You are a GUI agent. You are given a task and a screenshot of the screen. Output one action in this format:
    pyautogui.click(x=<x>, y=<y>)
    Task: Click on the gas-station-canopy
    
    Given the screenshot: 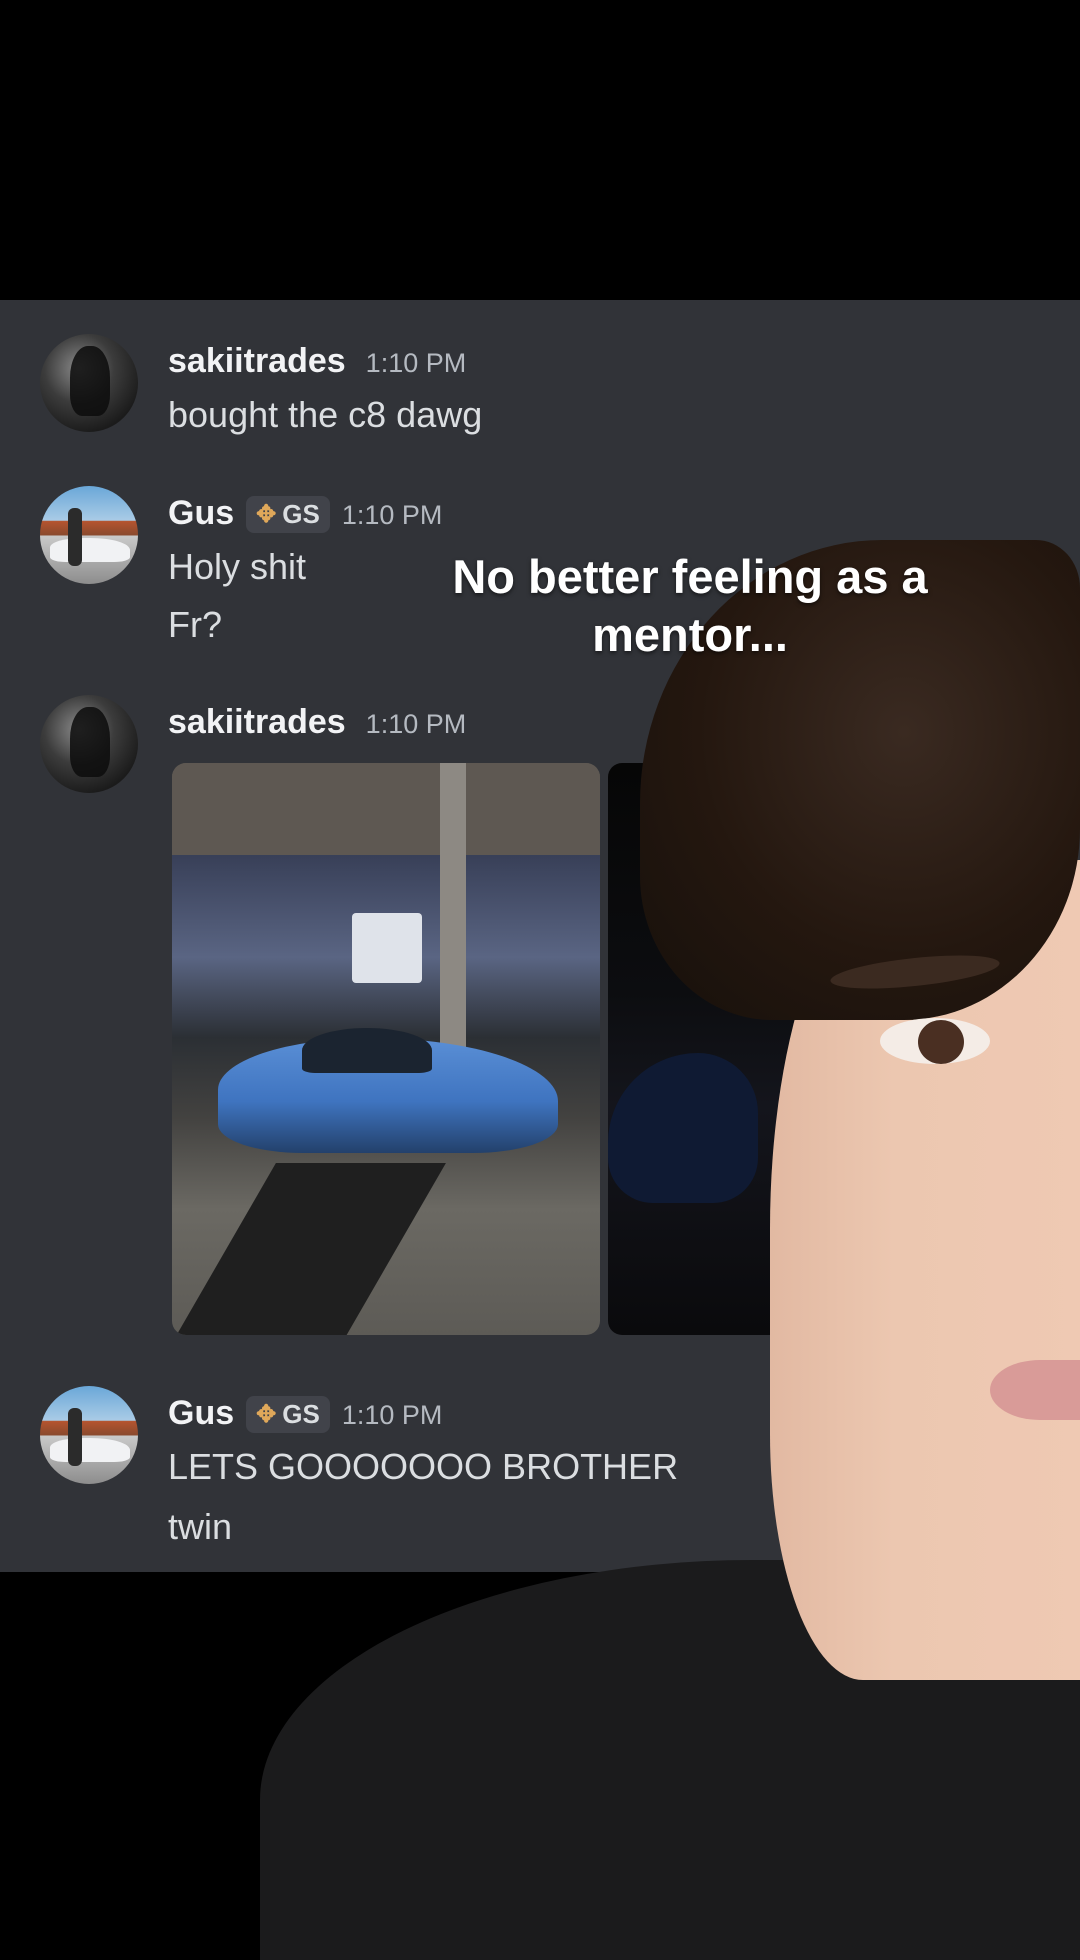 What is the action you would take?
    pyautogui.click(x=386, y=809)
    